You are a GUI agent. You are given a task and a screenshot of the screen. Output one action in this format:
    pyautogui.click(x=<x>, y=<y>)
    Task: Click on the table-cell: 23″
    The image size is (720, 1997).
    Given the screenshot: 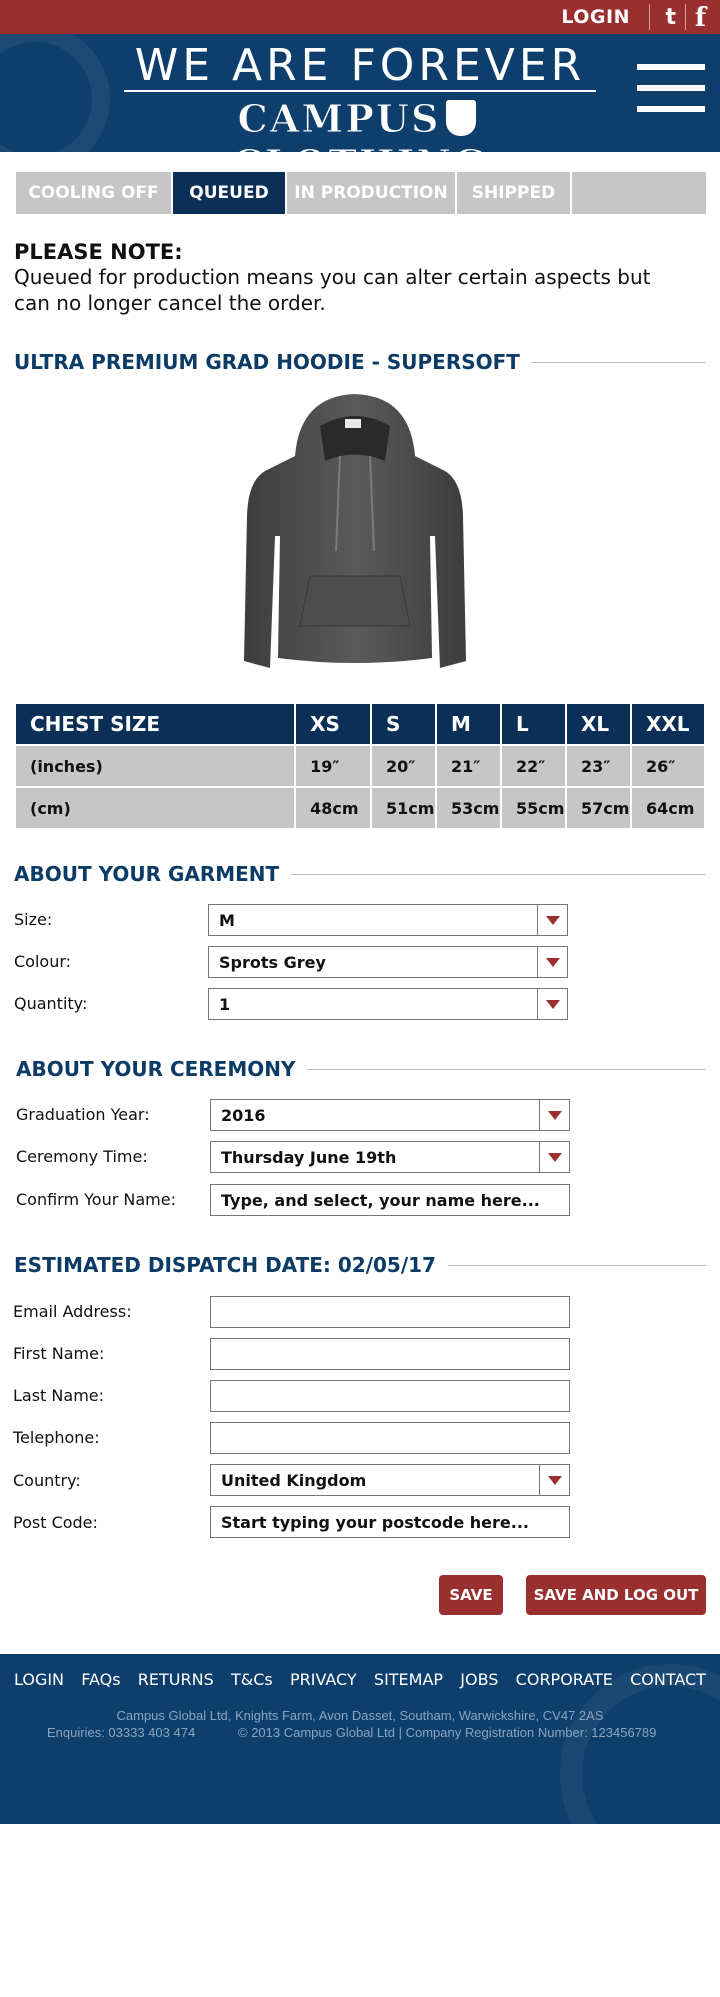 What is the action you would take?
    pyautogui.click(x=598, y=766)
    